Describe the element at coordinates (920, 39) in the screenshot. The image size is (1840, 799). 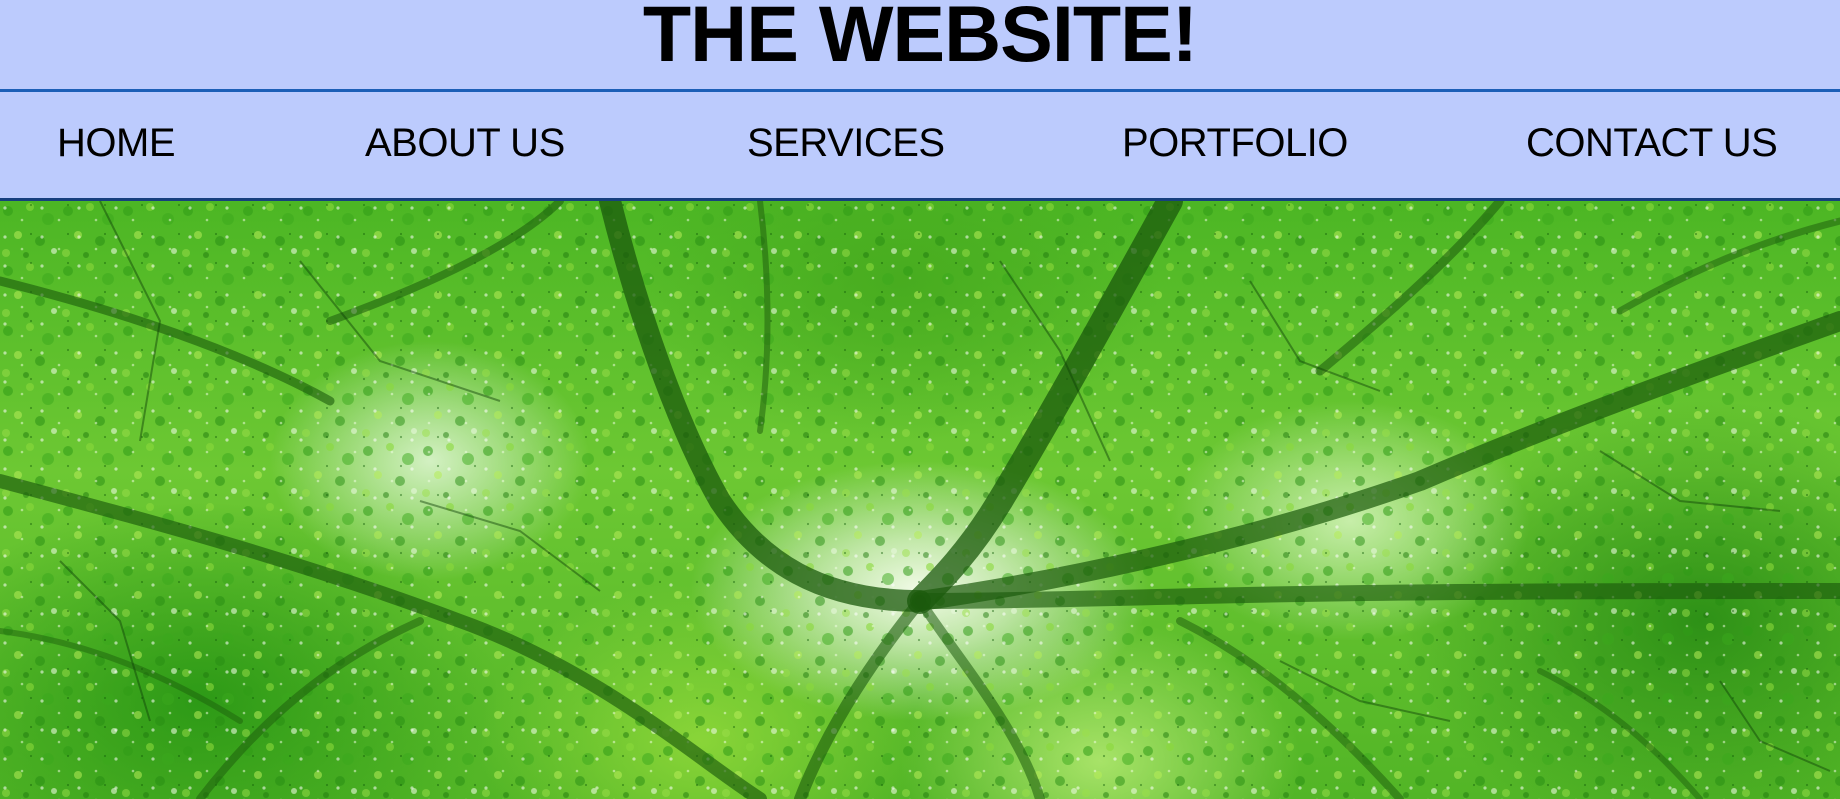
I see `site-title: THE WEBSITE!` at that location.